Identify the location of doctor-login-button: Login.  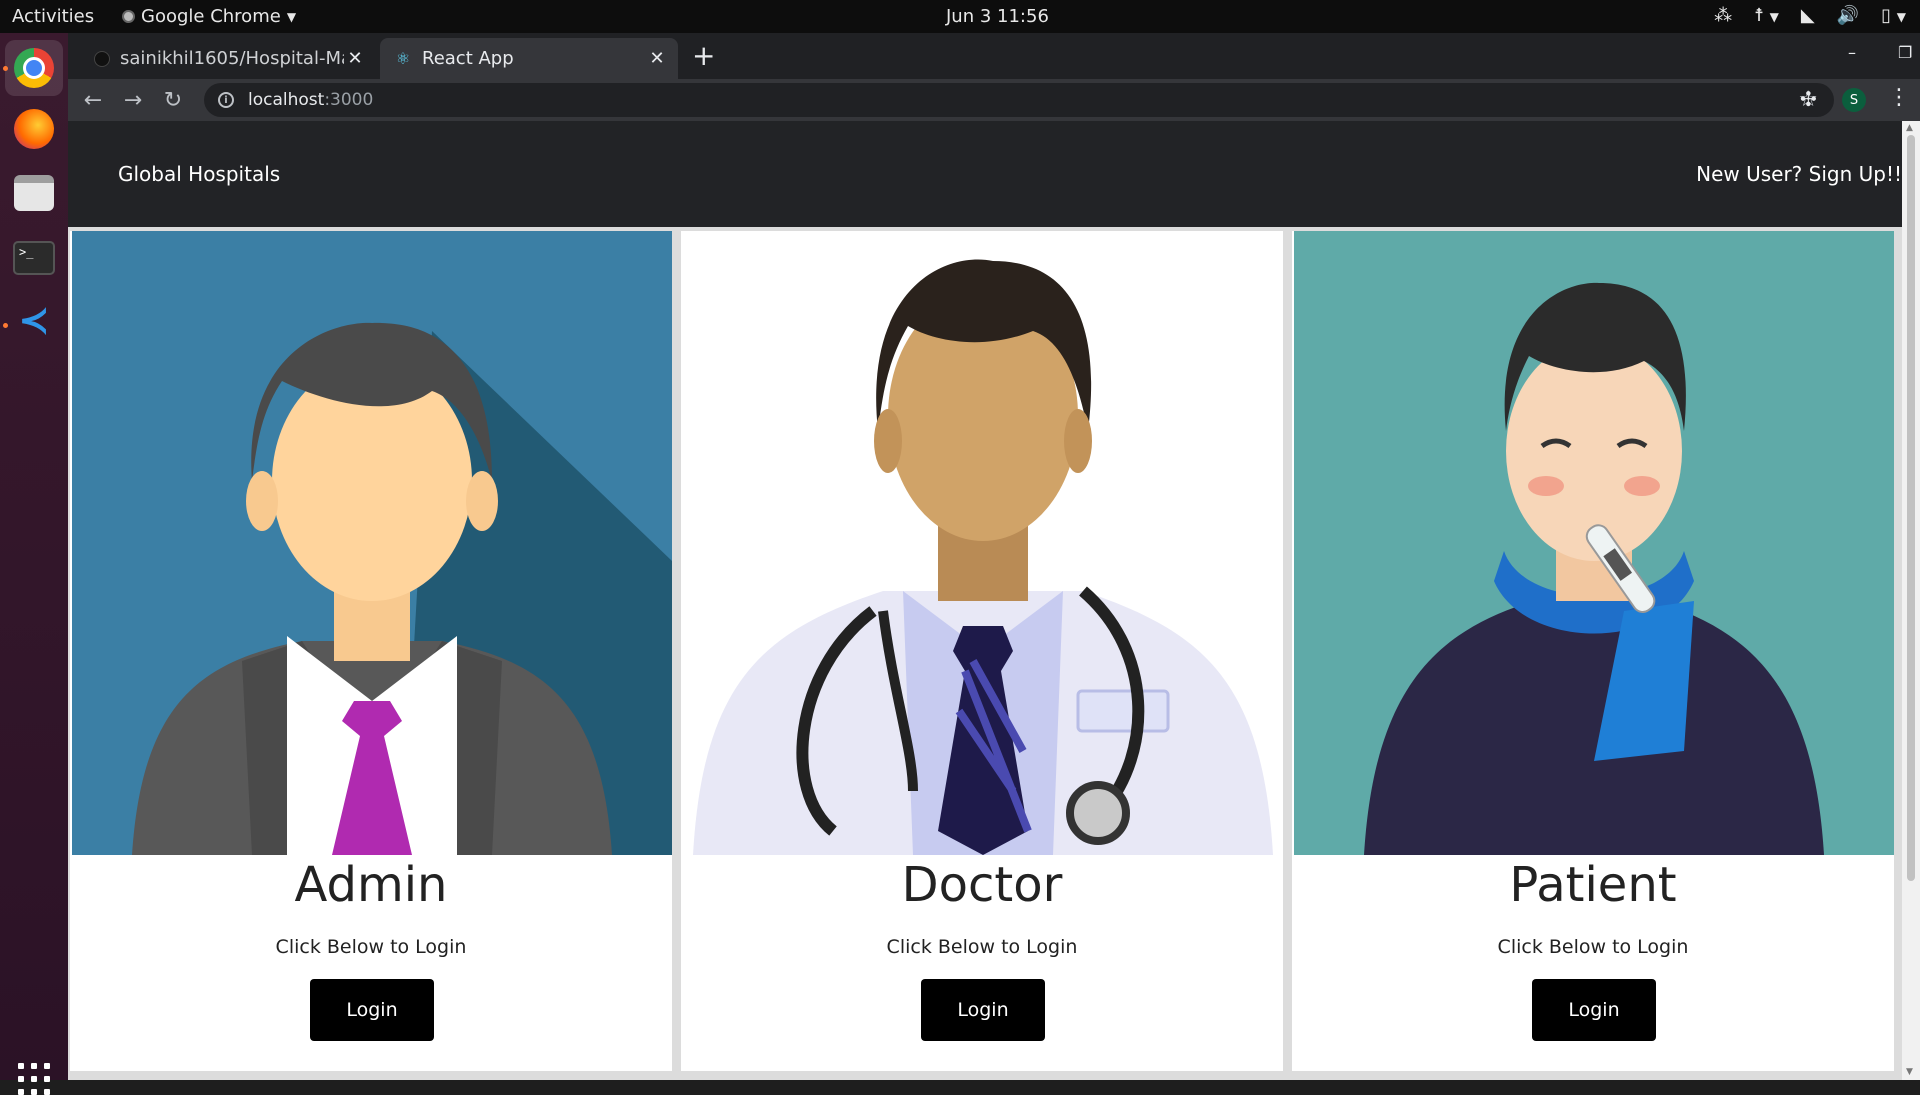
(983, 1010).